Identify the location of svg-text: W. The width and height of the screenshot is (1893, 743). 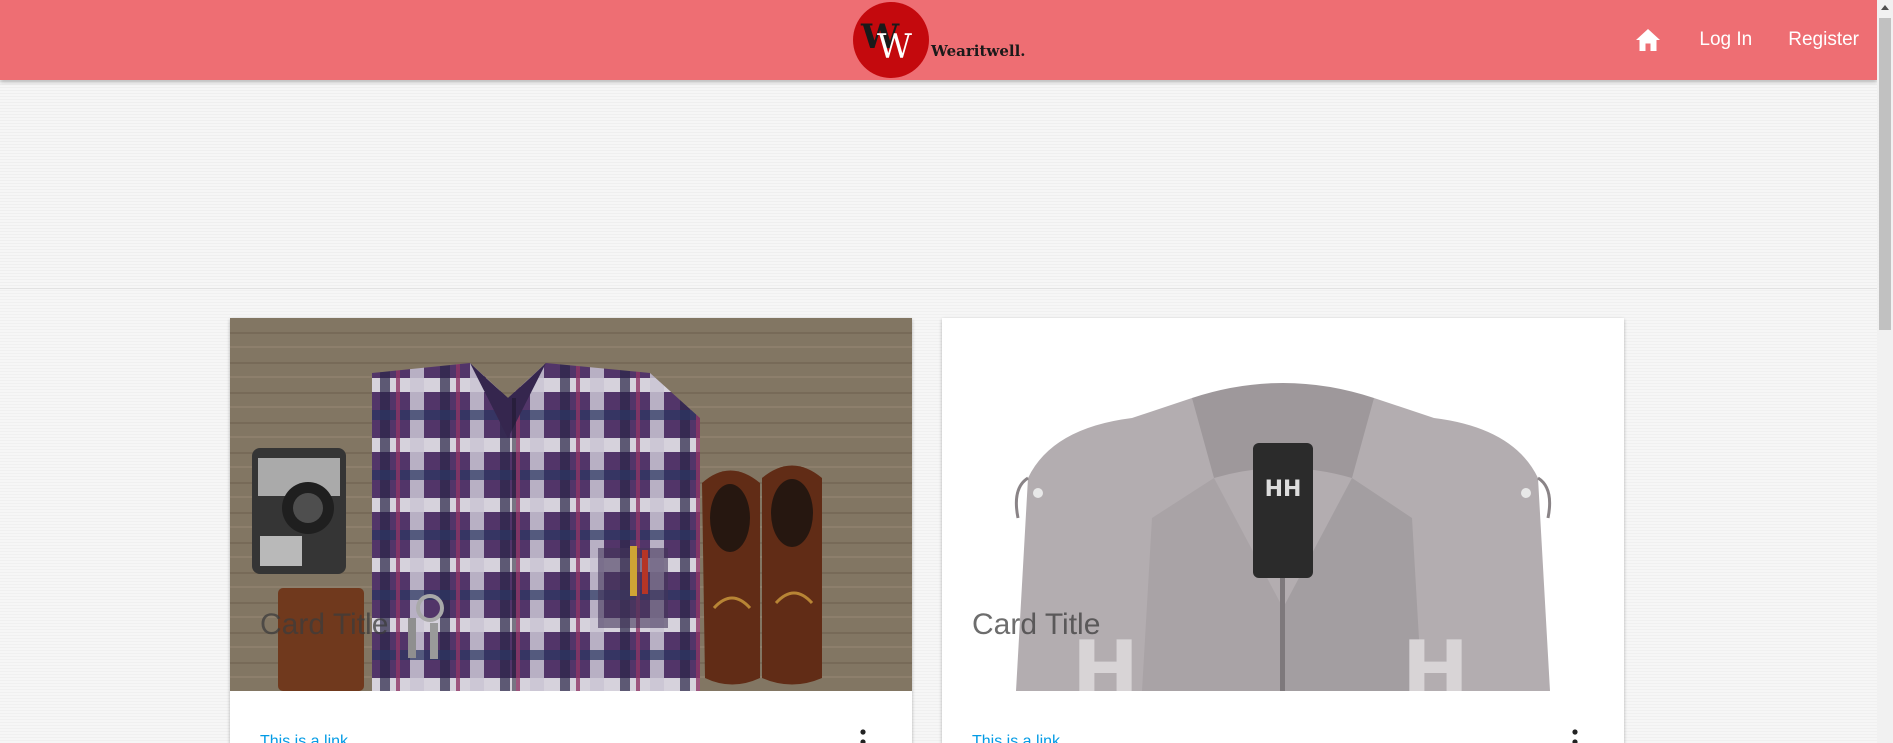
(894, 47).